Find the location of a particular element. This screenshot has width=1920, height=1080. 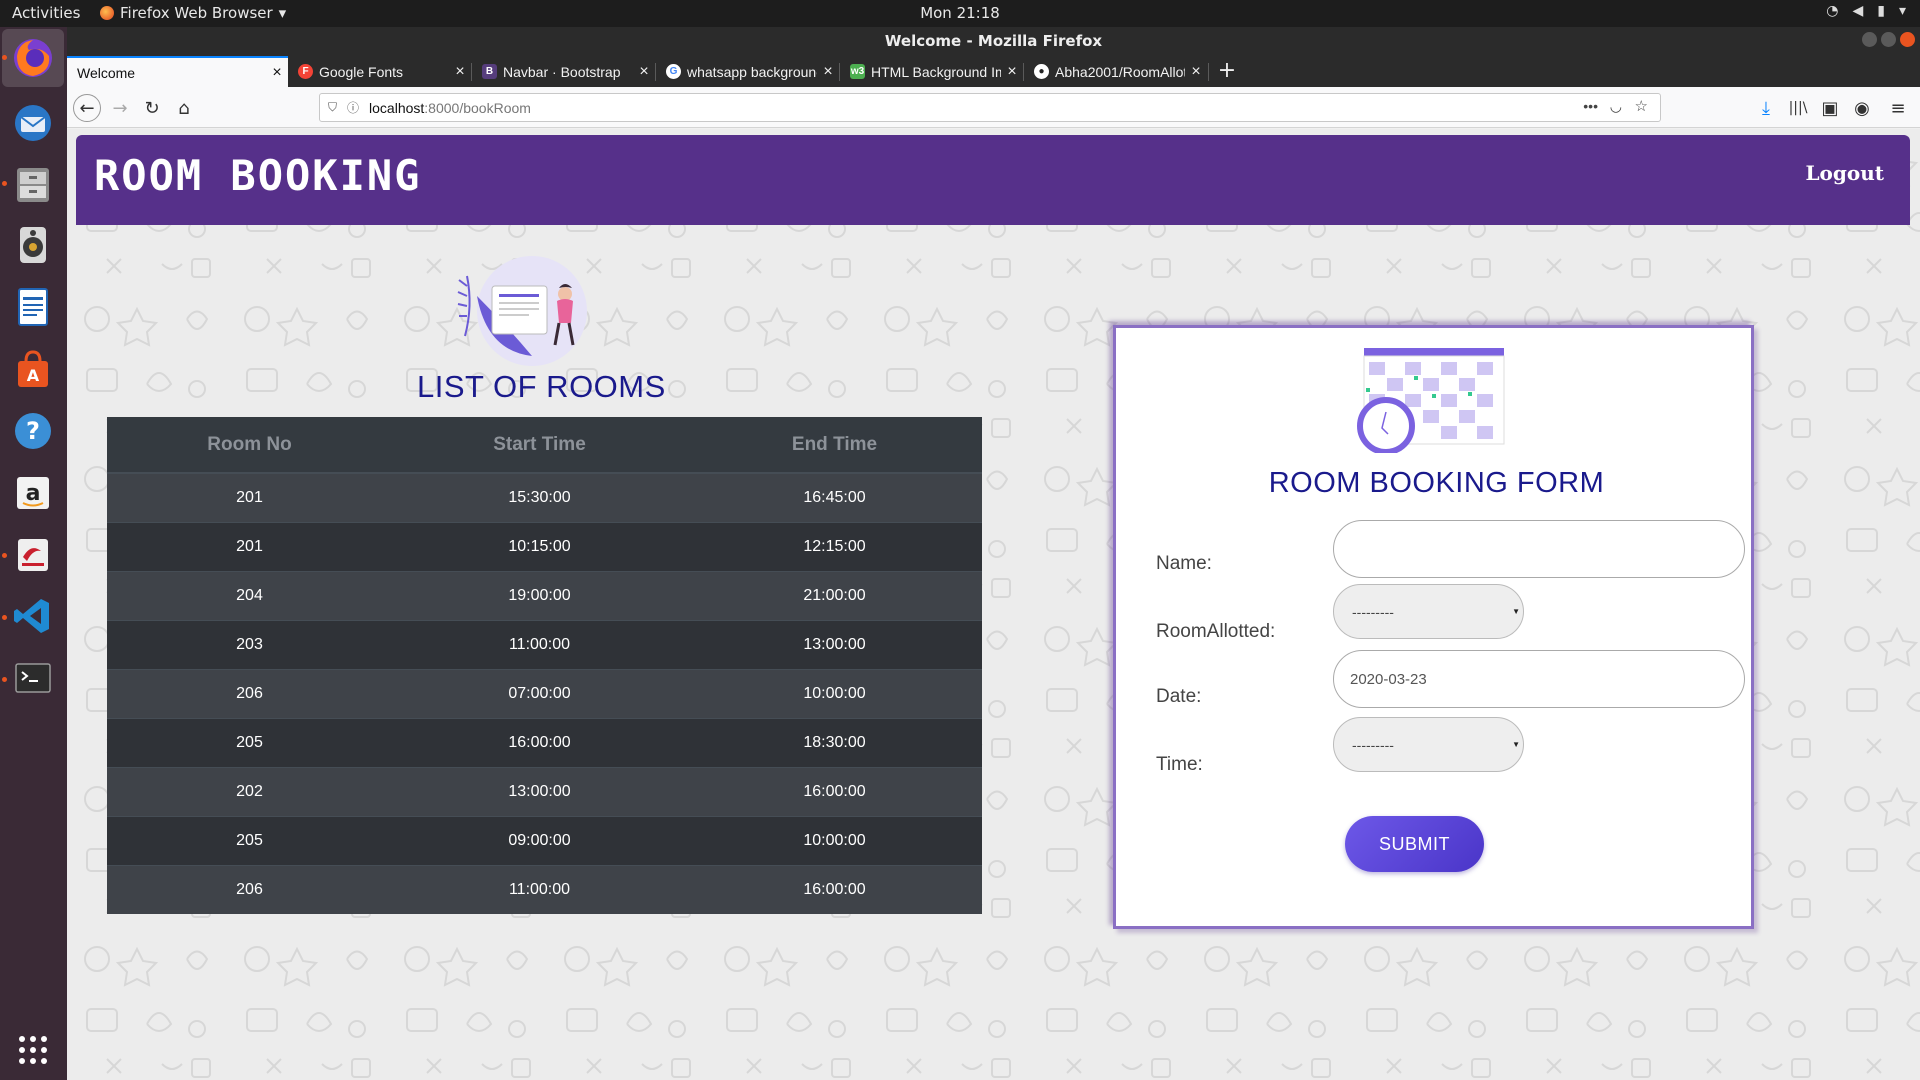

dock-document-viewer is located at coordinates (33, 555).